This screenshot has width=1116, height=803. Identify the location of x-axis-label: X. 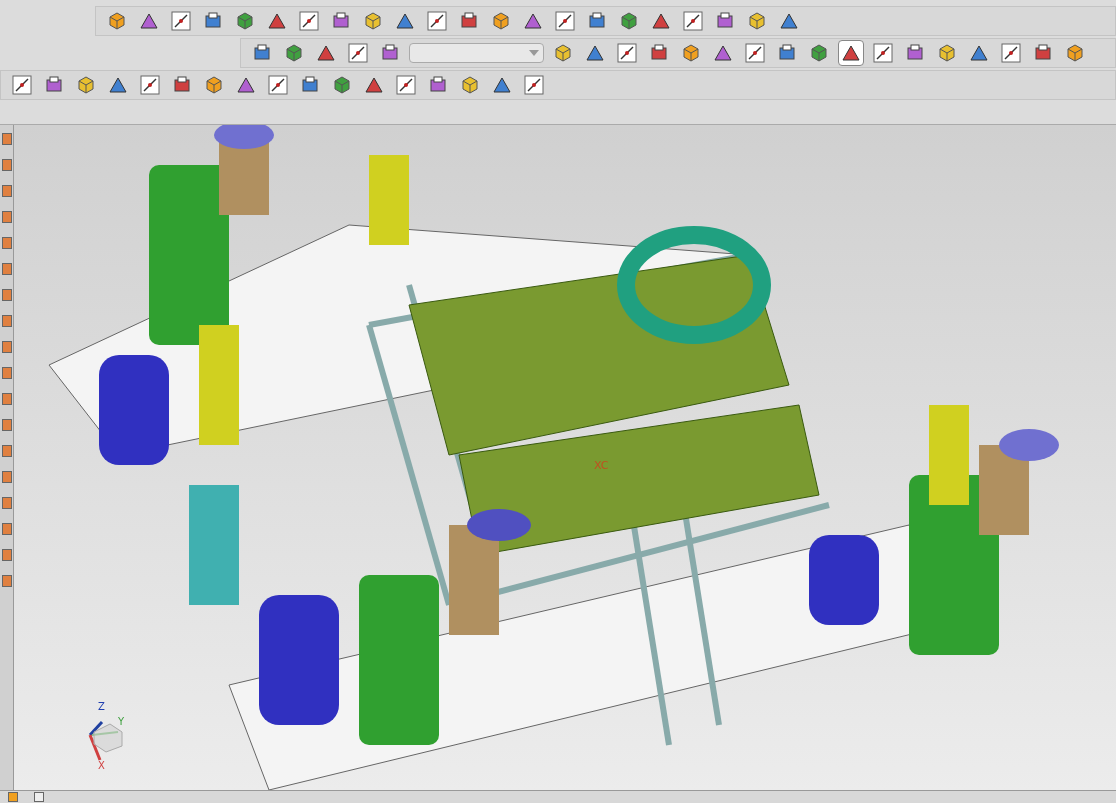
(101, 766).